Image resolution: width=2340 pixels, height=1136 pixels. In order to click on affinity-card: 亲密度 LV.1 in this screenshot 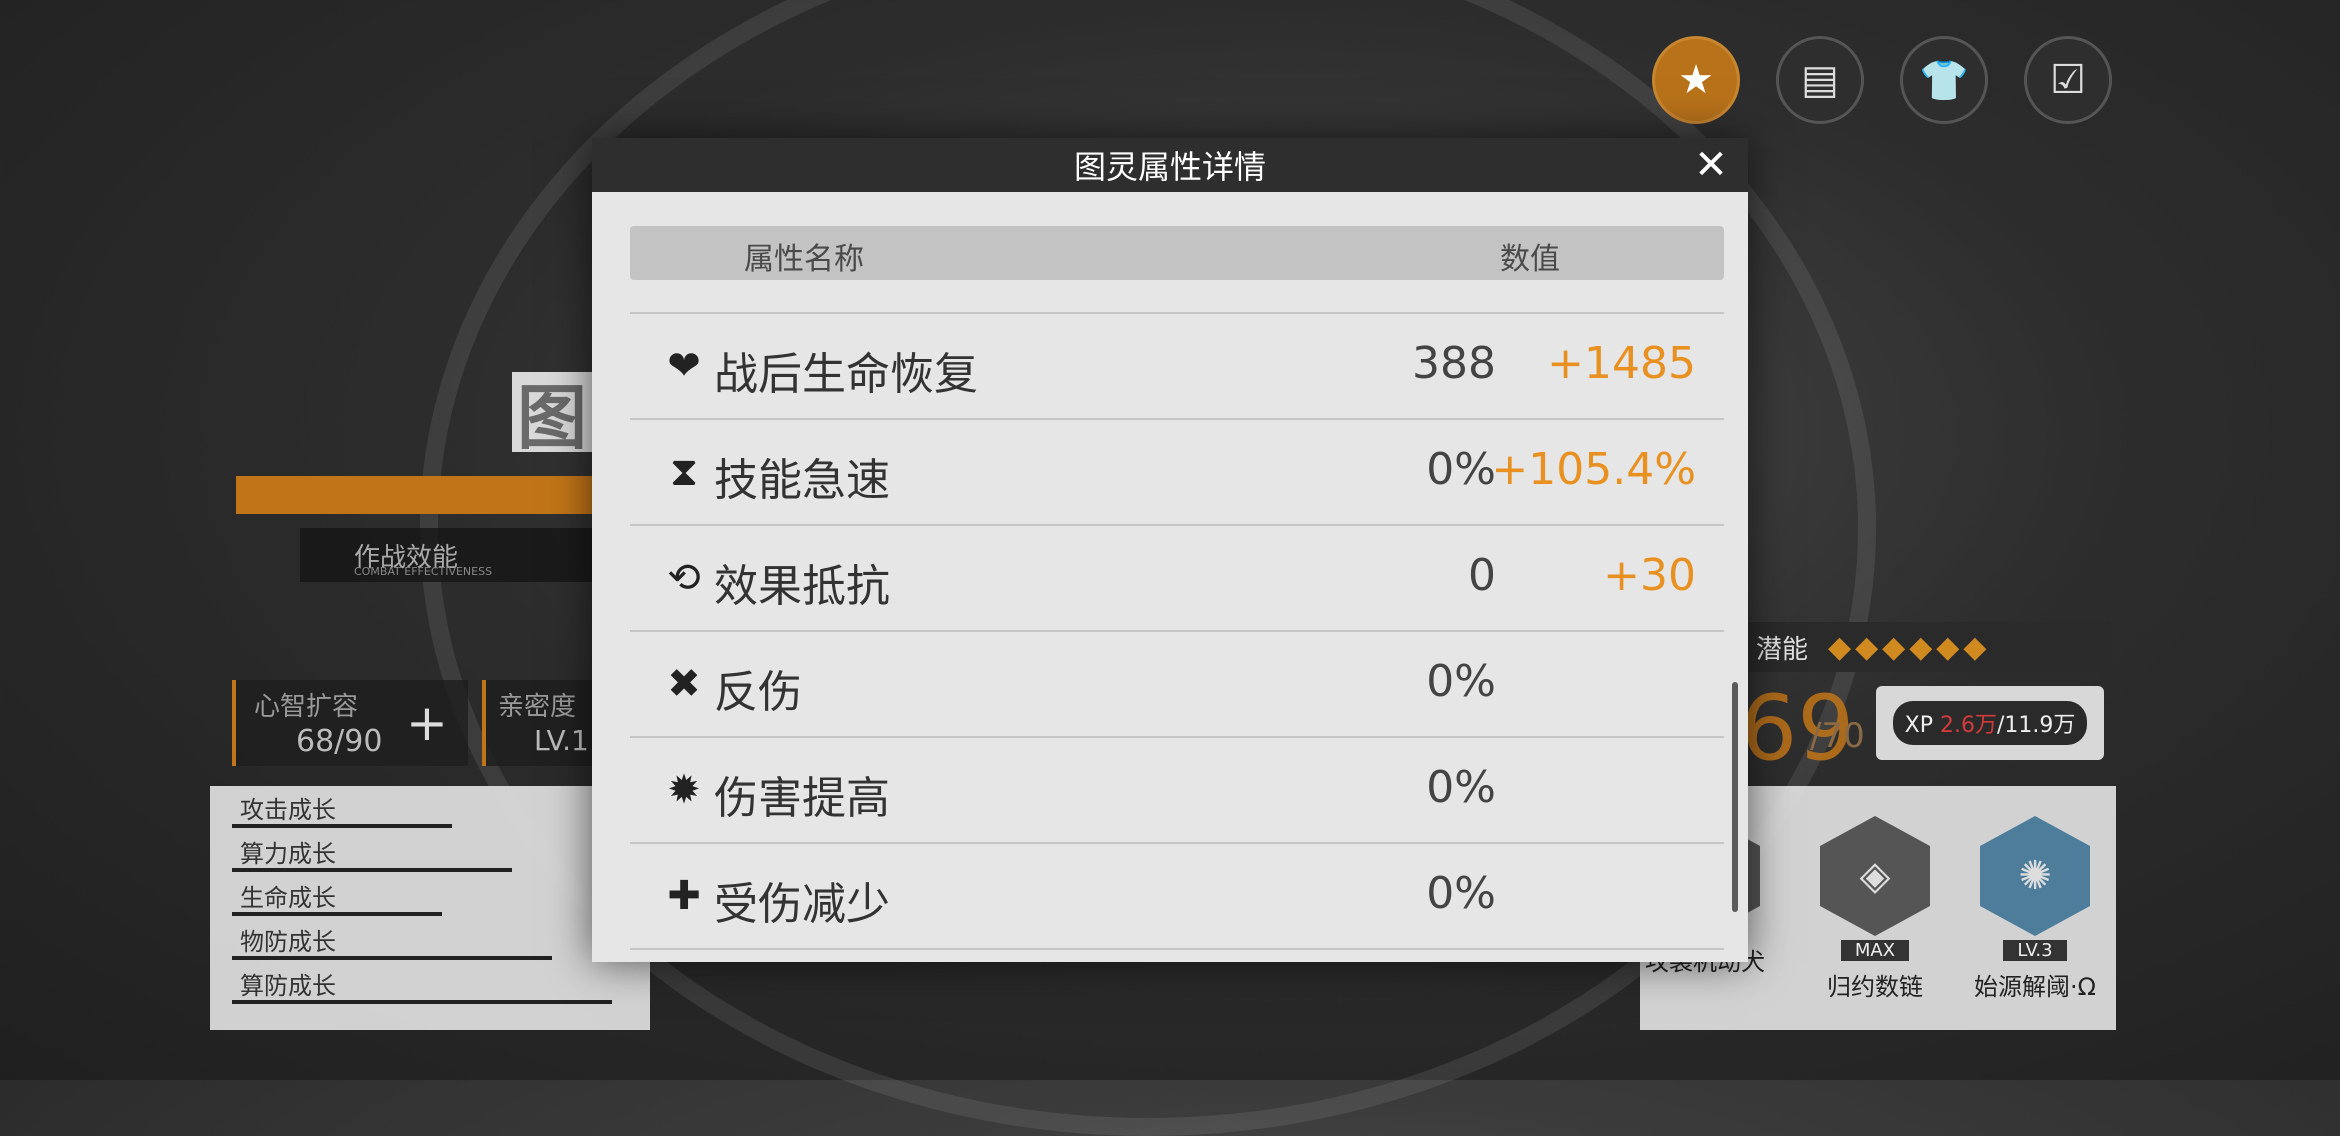, I will do `click(539, 723)`.